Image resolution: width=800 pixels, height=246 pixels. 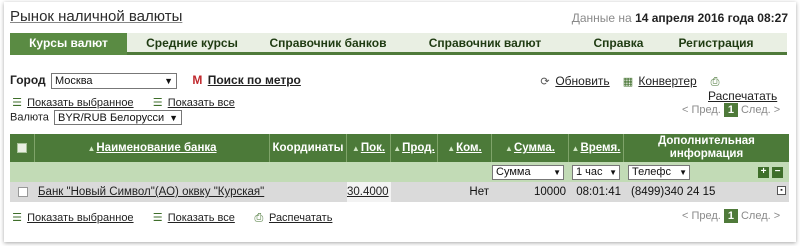 I want to click on col-bank-name-label: Наименование банка, so click(x=156, y=148).